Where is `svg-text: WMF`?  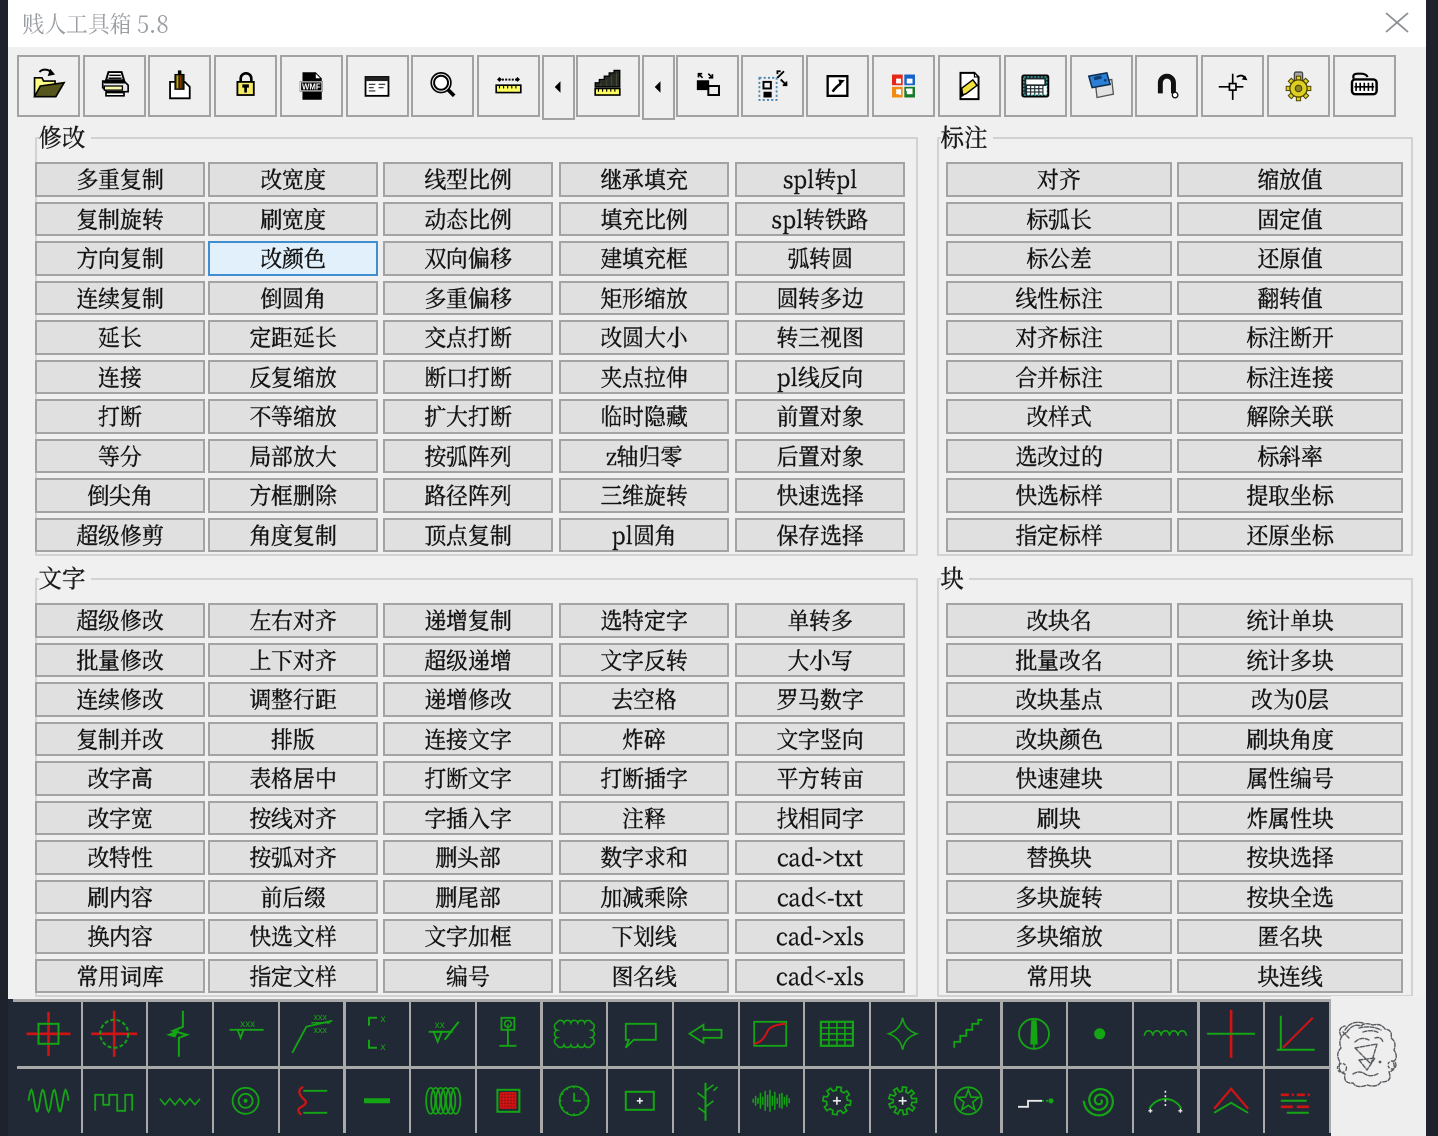
svg-text: WMF is located at coordinates (311, 86).